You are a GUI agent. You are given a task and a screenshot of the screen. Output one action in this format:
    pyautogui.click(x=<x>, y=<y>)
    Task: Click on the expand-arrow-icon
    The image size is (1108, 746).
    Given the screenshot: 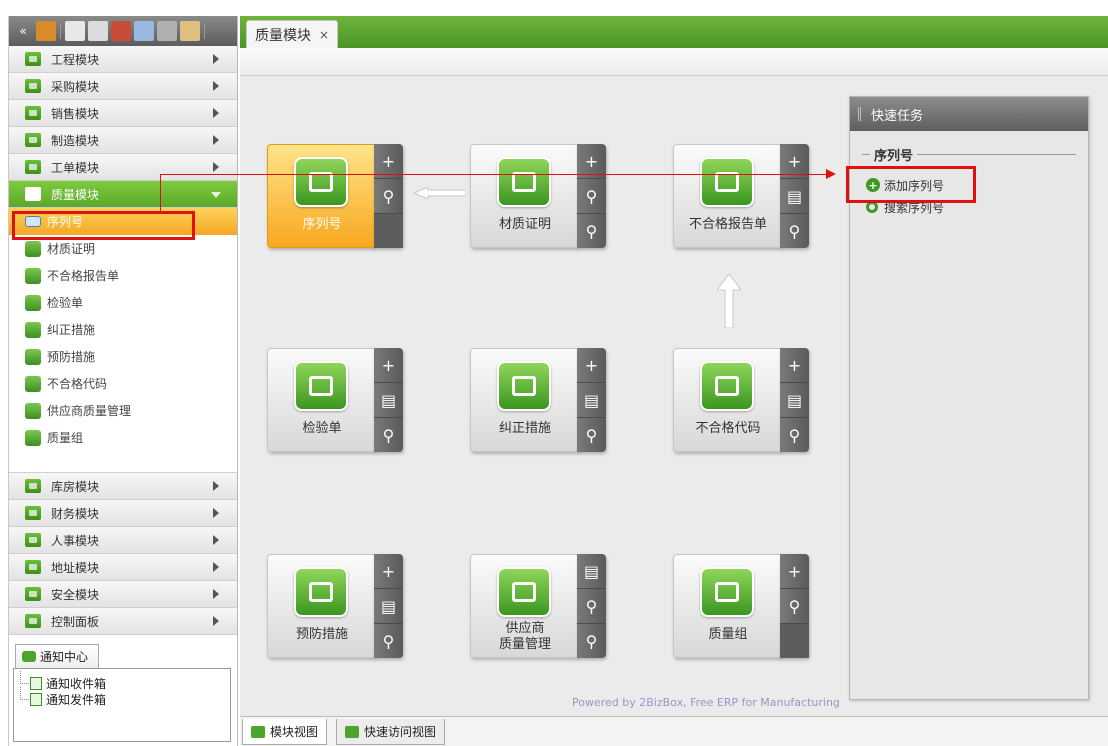 What is the action you would take?
    pyautogui.click(x=216, y=167)
    